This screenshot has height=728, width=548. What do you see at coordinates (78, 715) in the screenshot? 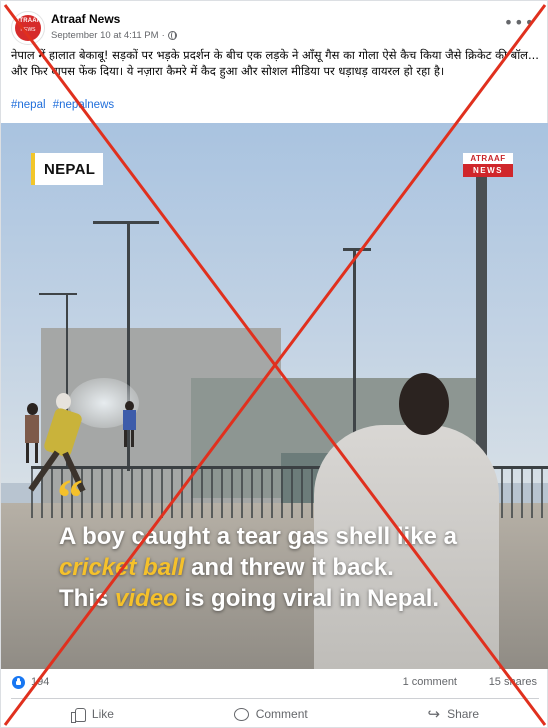
I see `thumb-icon` at bounding box center [78, 715].